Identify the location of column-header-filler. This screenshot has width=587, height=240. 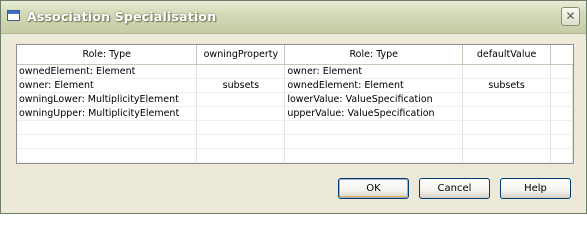
(561, 55).